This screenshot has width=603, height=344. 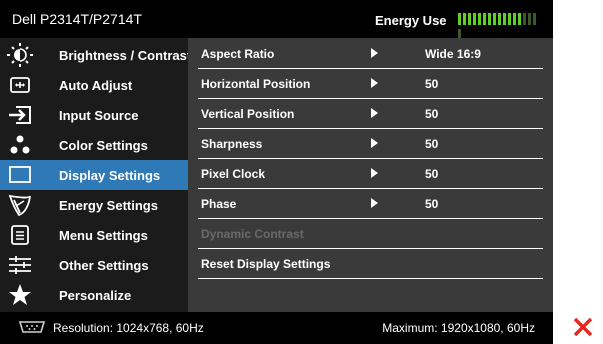 I want to click on sidebar-item-label: Color Settings, so click(x=103, y=145).